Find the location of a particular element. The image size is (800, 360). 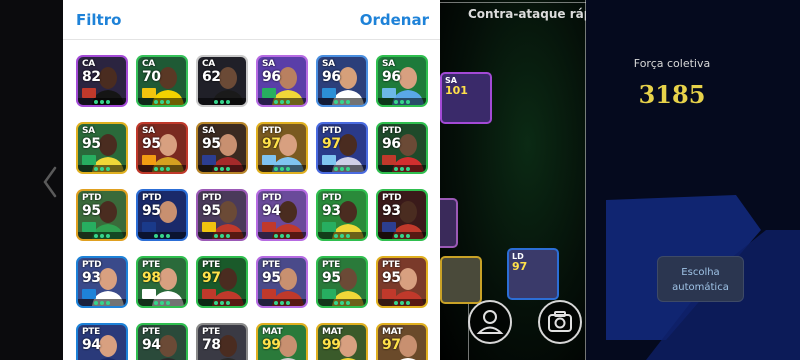

camera-button is located at coordinates (560, 322).